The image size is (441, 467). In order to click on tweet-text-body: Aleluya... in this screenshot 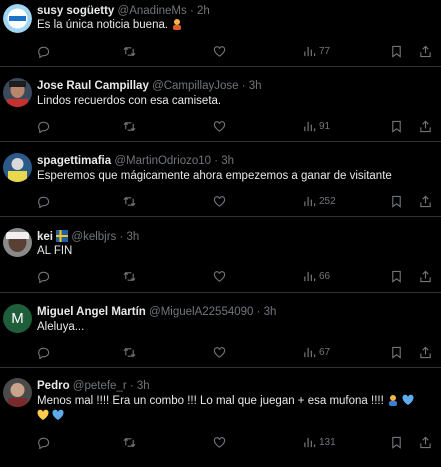, I will do `click(61, 327)`.